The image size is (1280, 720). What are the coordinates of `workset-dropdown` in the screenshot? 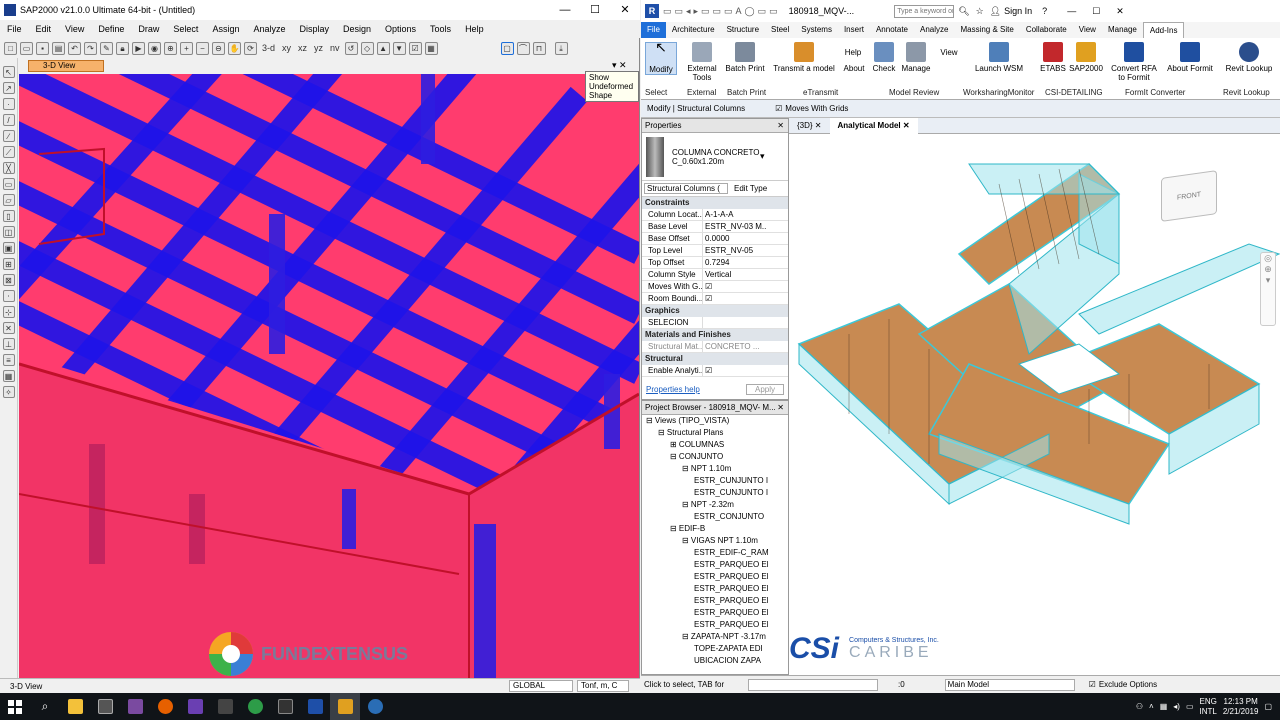 It's located at (813, 684).